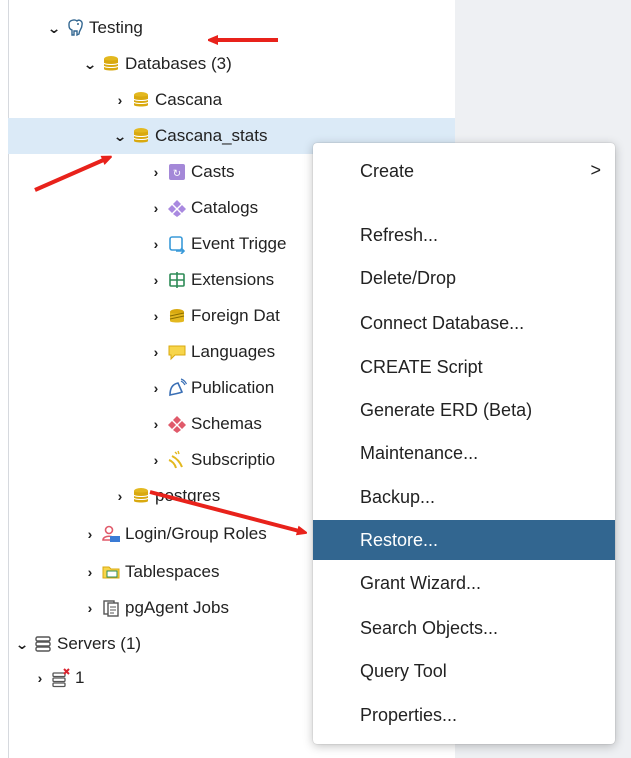 This screenshot has height=758, width=631. What do you see at coordinates (403, 670) in the screenshot?
I see `menu-item-label: Query Tool` at bounding box center [403, 670].